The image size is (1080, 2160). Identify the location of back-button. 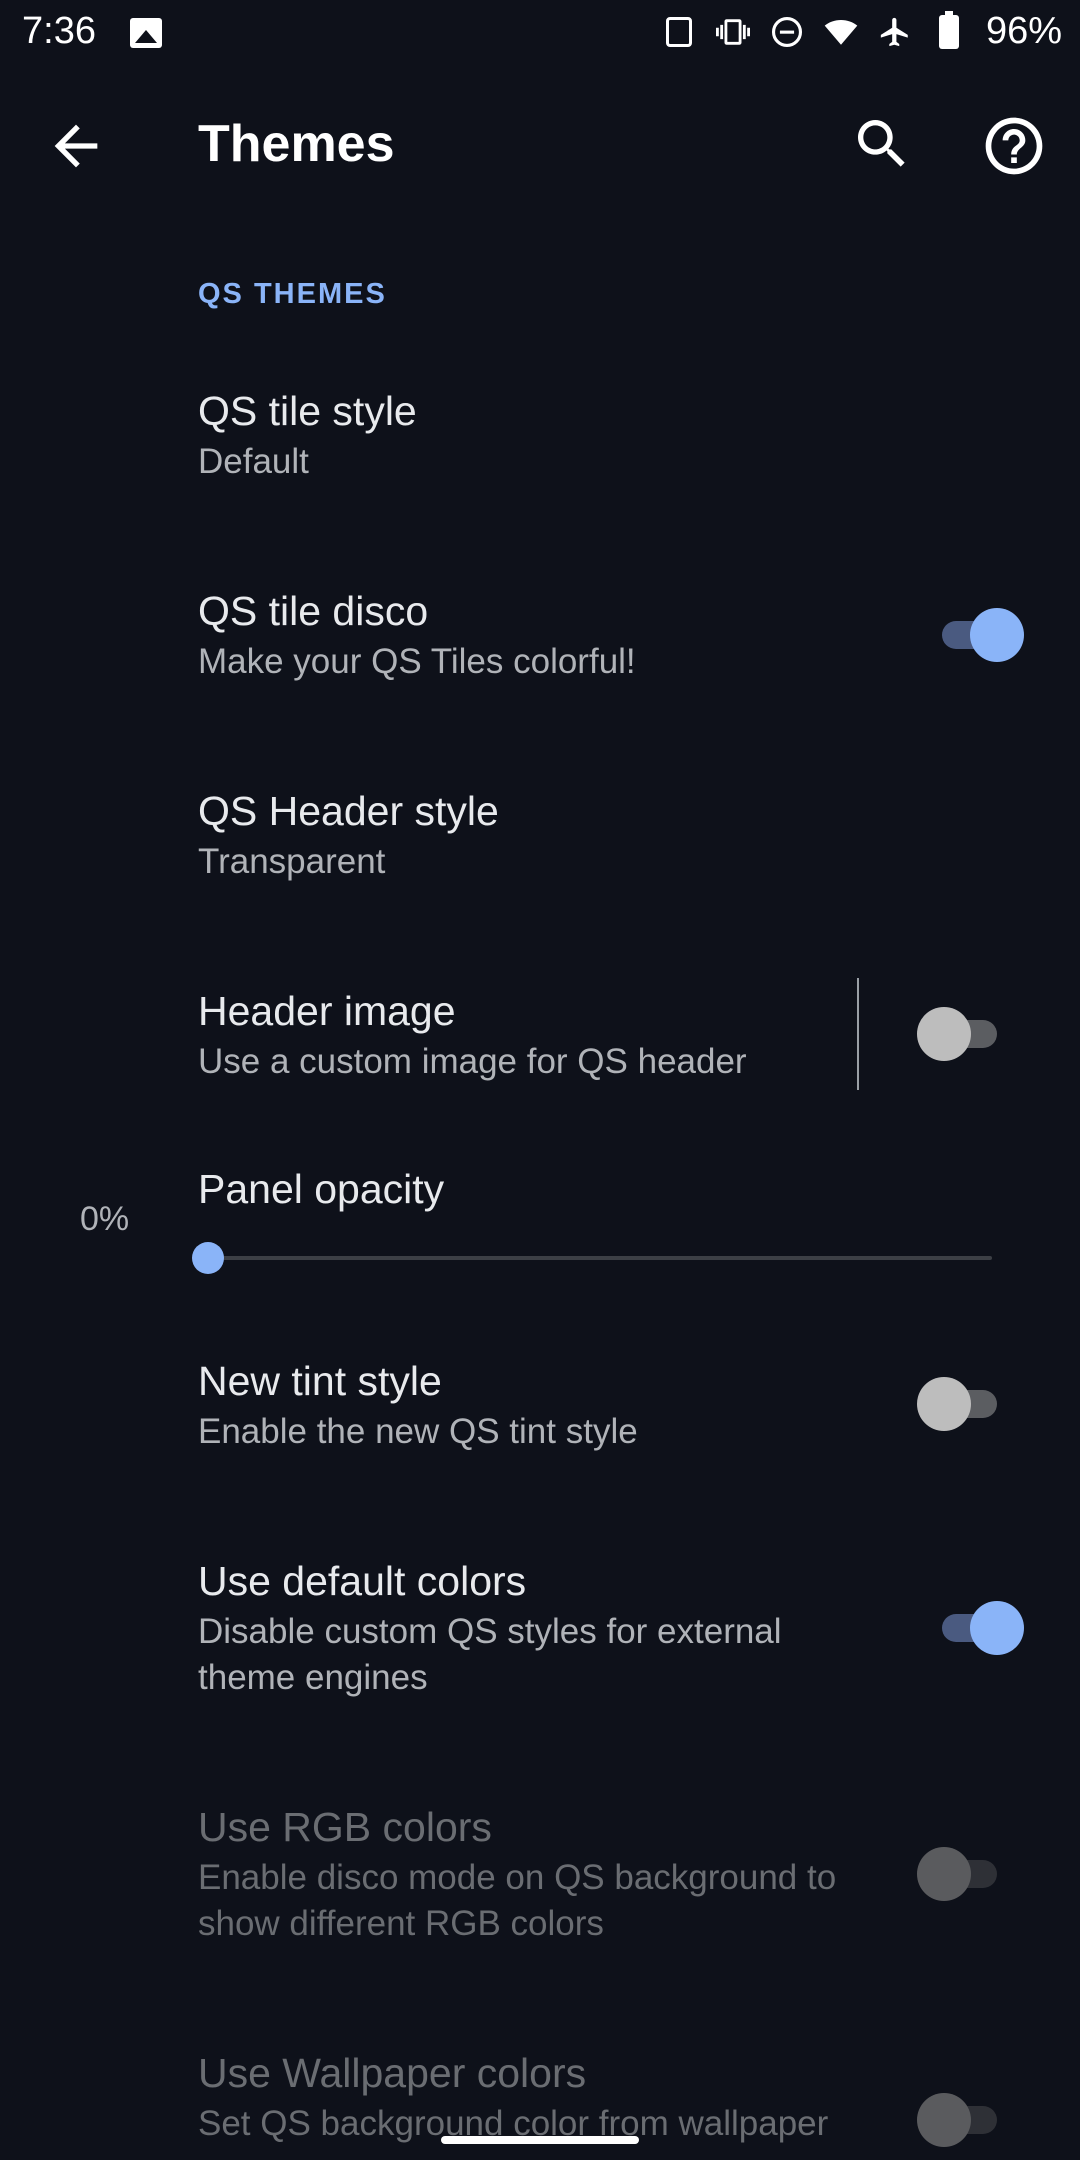
(76, 146).